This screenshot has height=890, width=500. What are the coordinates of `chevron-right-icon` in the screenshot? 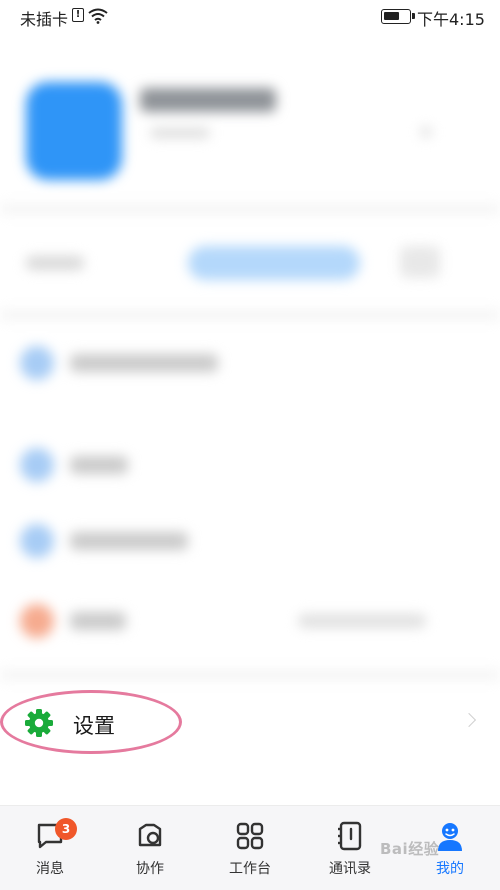 It's located at (469, 720).